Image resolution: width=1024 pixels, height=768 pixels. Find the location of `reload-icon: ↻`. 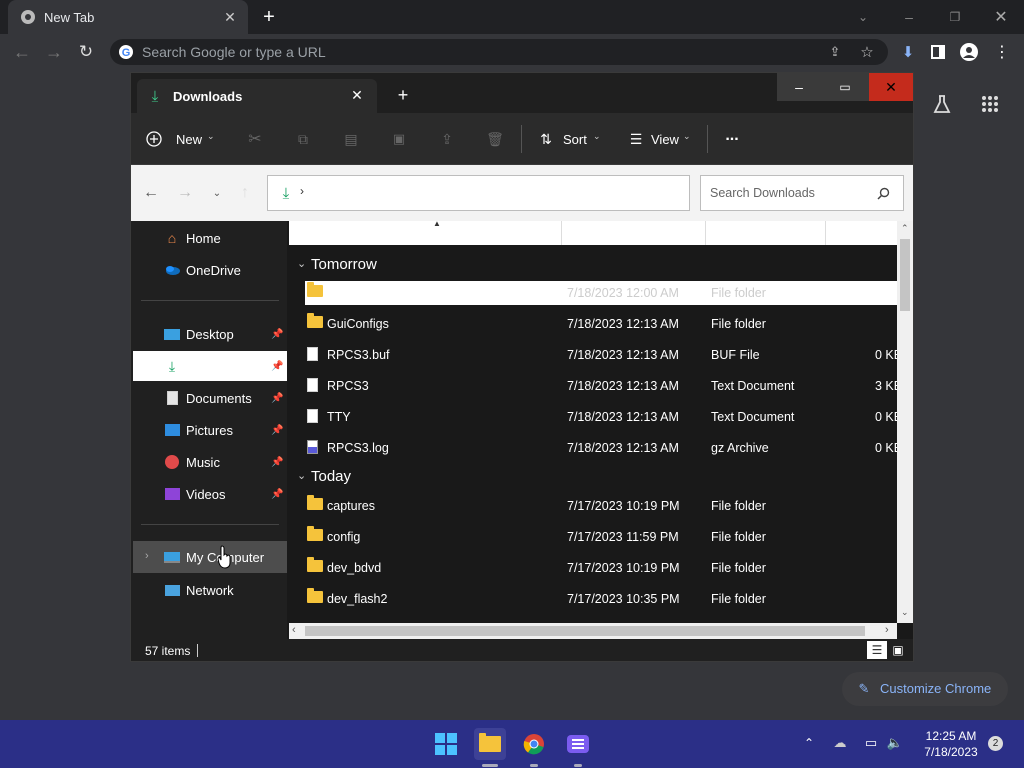

reload-icon: ↻ is located at coordinates (86, 52).